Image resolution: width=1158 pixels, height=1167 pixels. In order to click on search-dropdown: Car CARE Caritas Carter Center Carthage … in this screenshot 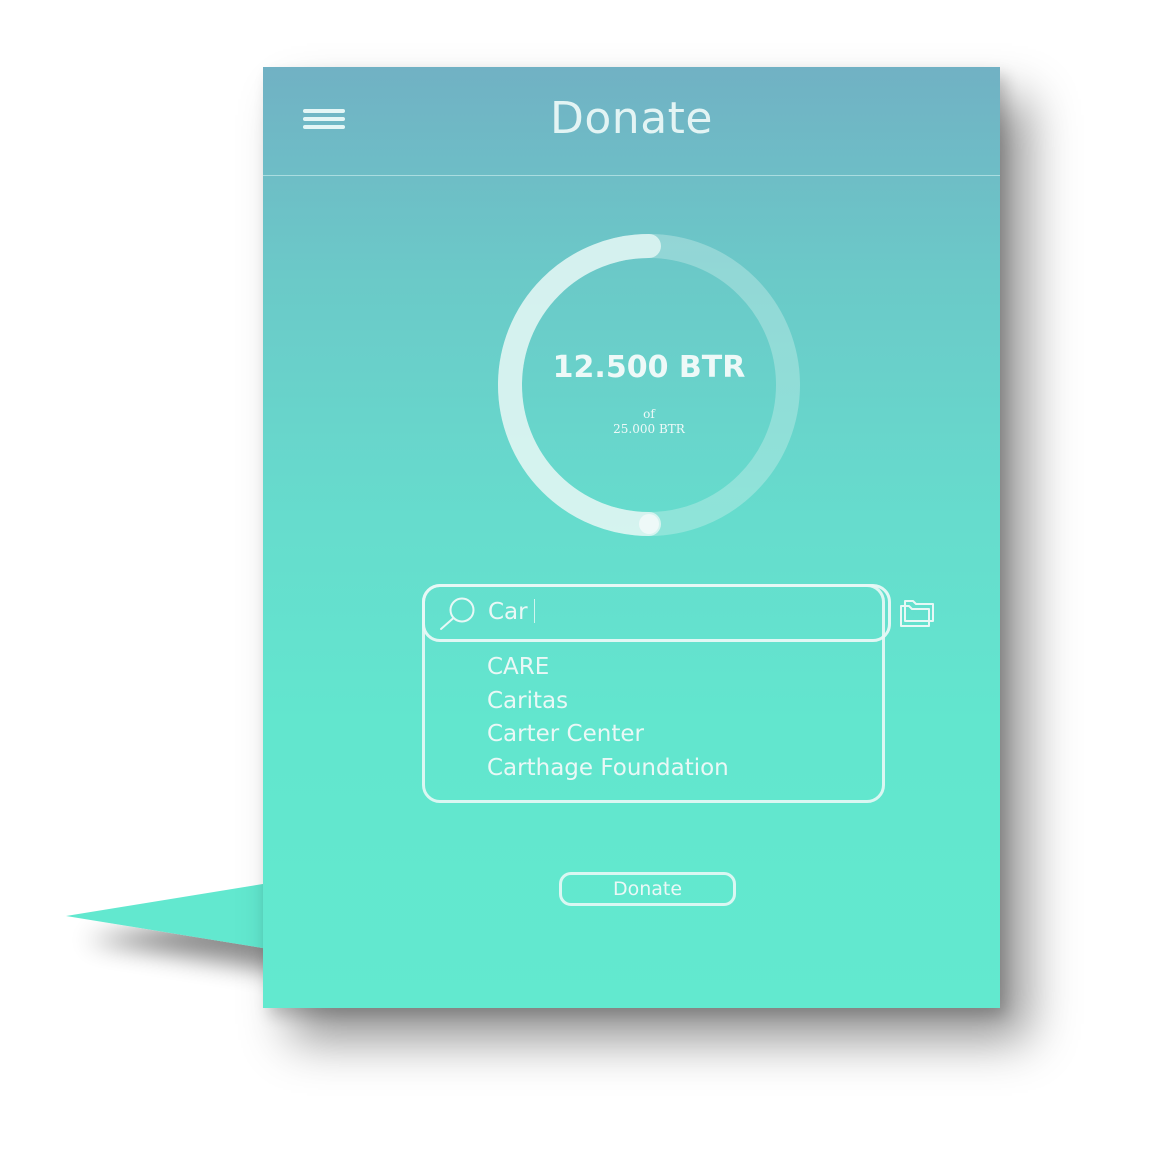, I will do `click(656, 693)`.